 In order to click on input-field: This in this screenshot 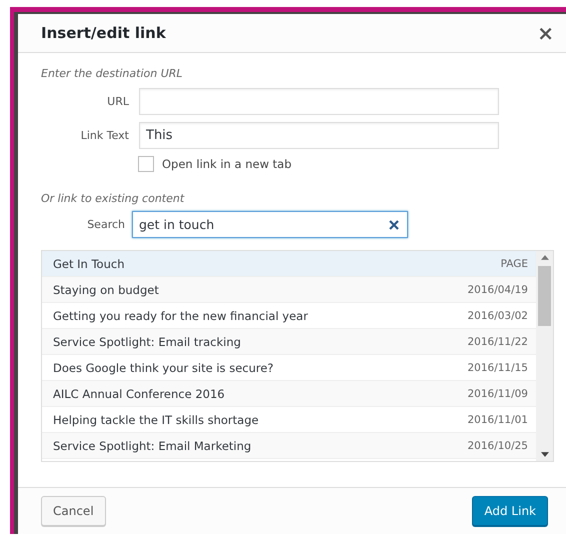, I will do `click(319, 135)`.